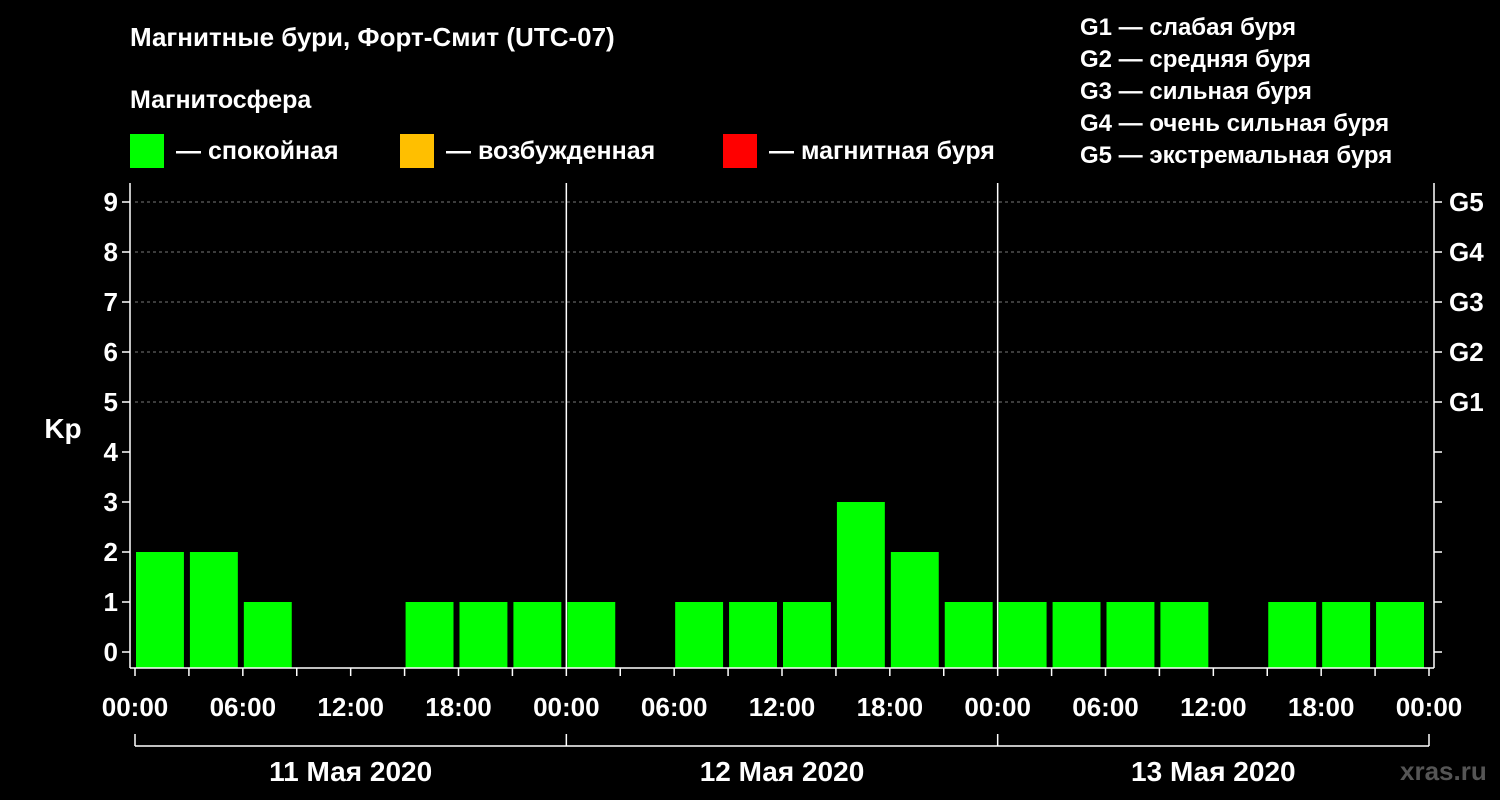  What do you see at coordinates (551, 150) in the screenshot?
I see `legend-active-label: — возбужденная` at bounding box center [551, 150].